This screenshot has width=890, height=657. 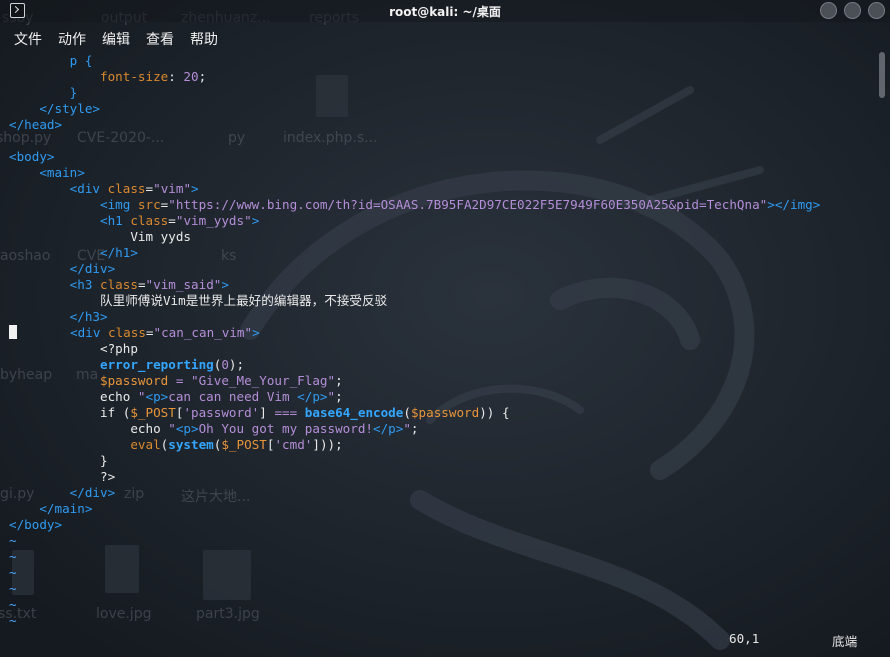 What do you see at coordinates (119, 348) in the screenshot?
I see `code-token: <?php` at bounding box center [119, 348].